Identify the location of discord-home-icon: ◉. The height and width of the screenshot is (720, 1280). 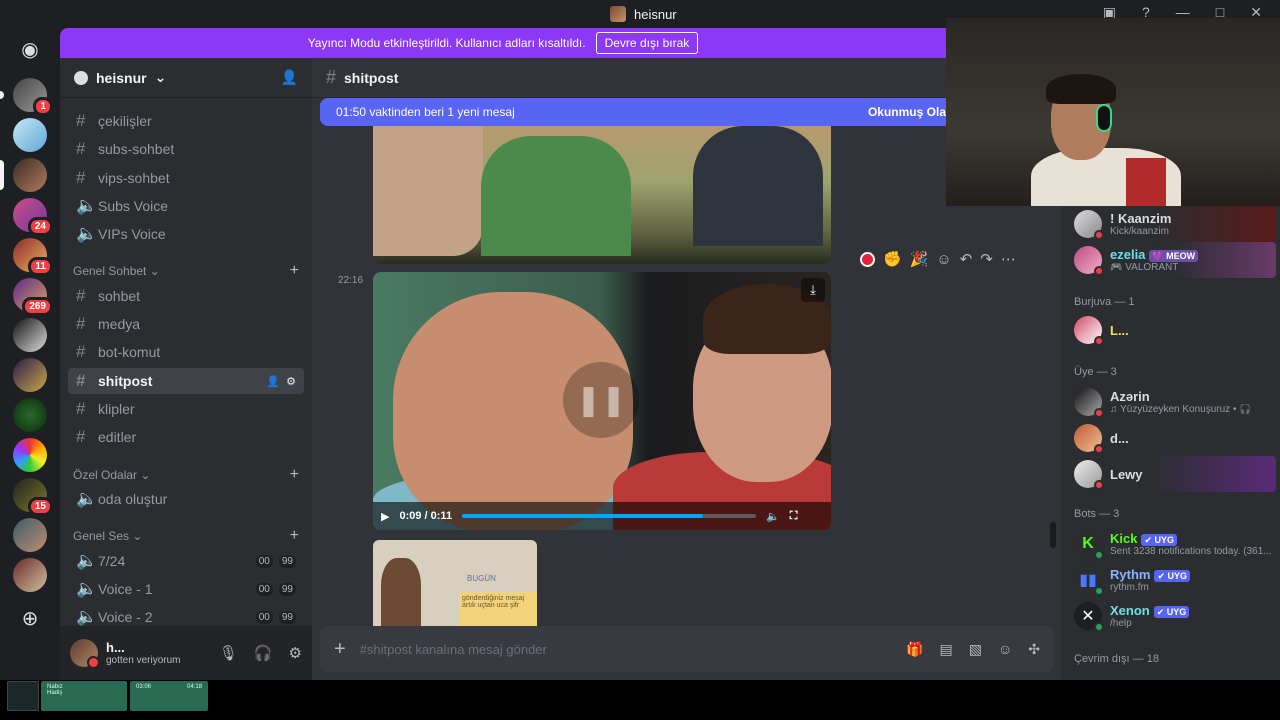
(30, 49).